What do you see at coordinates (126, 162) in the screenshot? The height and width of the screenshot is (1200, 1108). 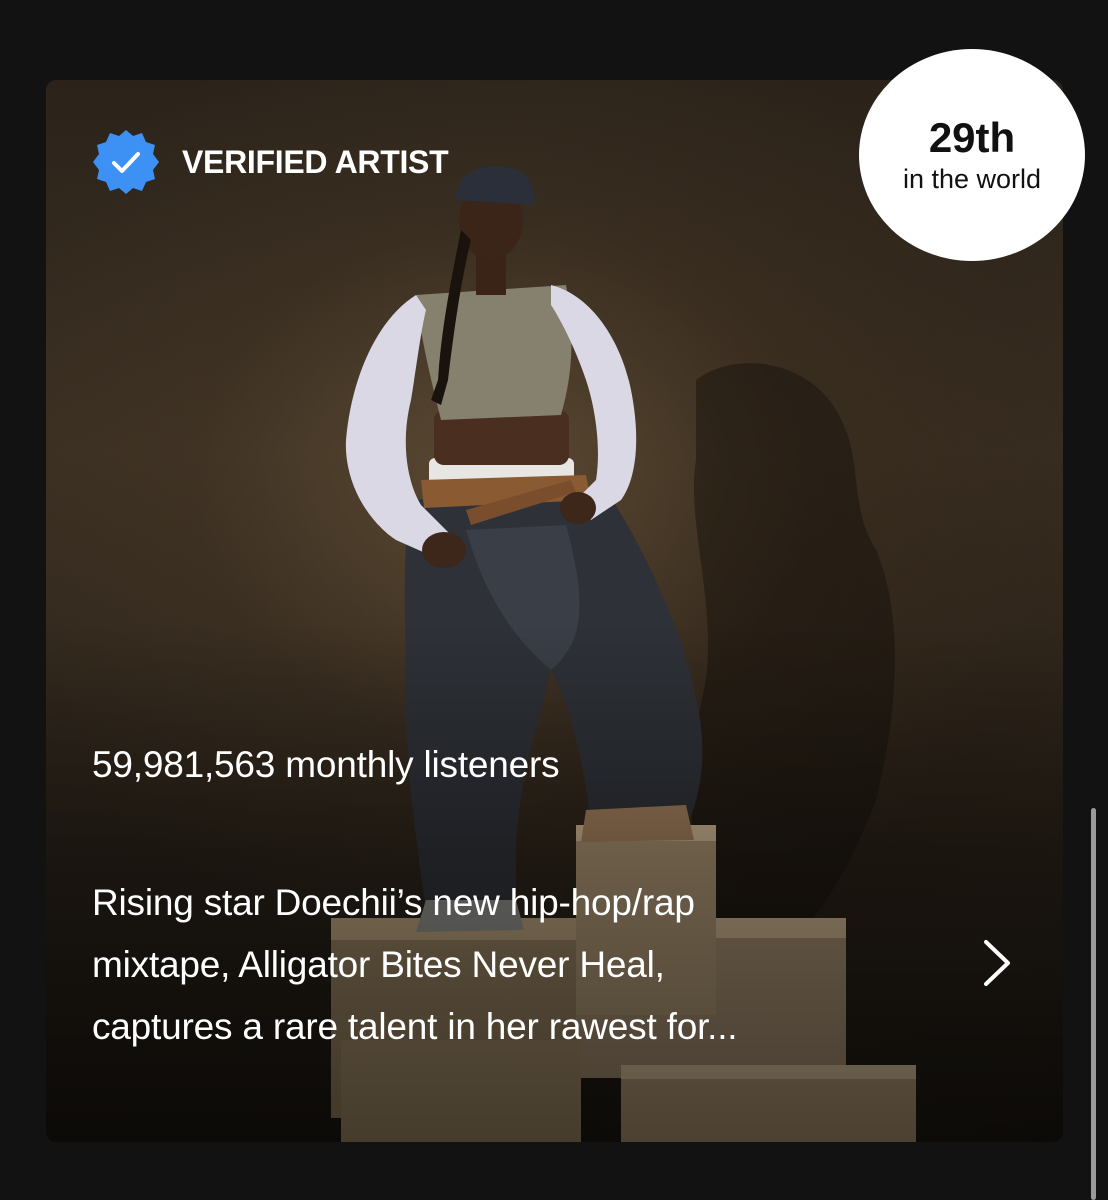 I see `verified-badge-icon` at bounding box center [126, 162].